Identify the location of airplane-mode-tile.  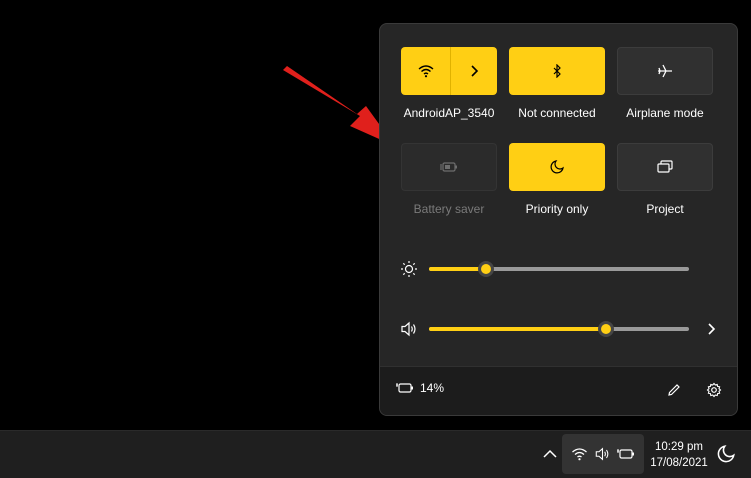
(665, 71).